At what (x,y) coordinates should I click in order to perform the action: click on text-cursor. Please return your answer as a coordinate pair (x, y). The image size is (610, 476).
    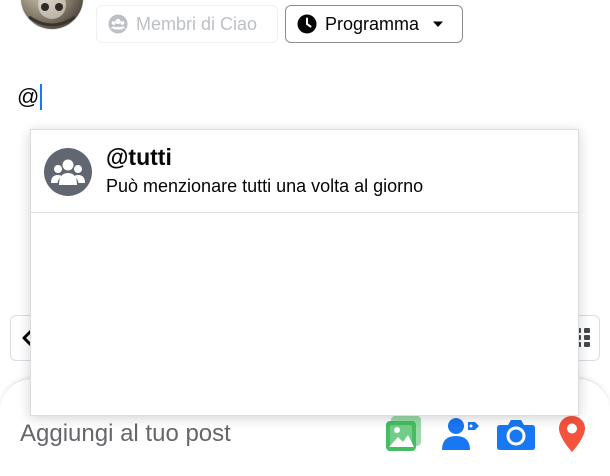
    Looking at the image, I should click on (41, 97).